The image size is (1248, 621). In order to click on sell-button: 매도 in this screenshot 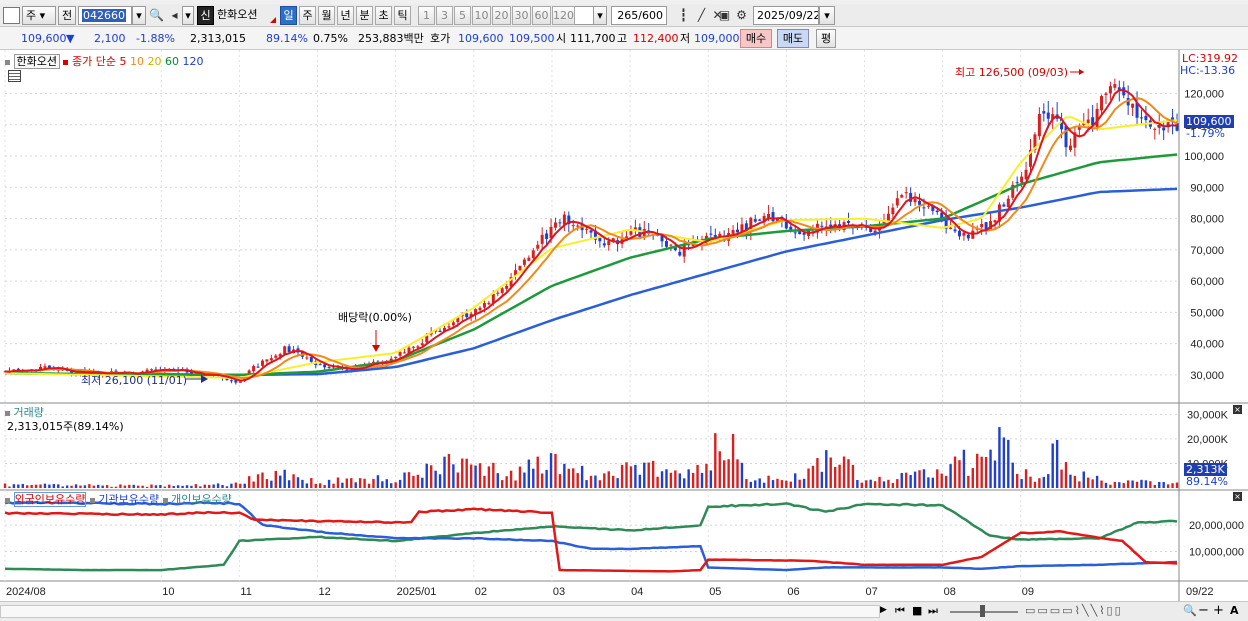, I will do `click(793, 38)`.